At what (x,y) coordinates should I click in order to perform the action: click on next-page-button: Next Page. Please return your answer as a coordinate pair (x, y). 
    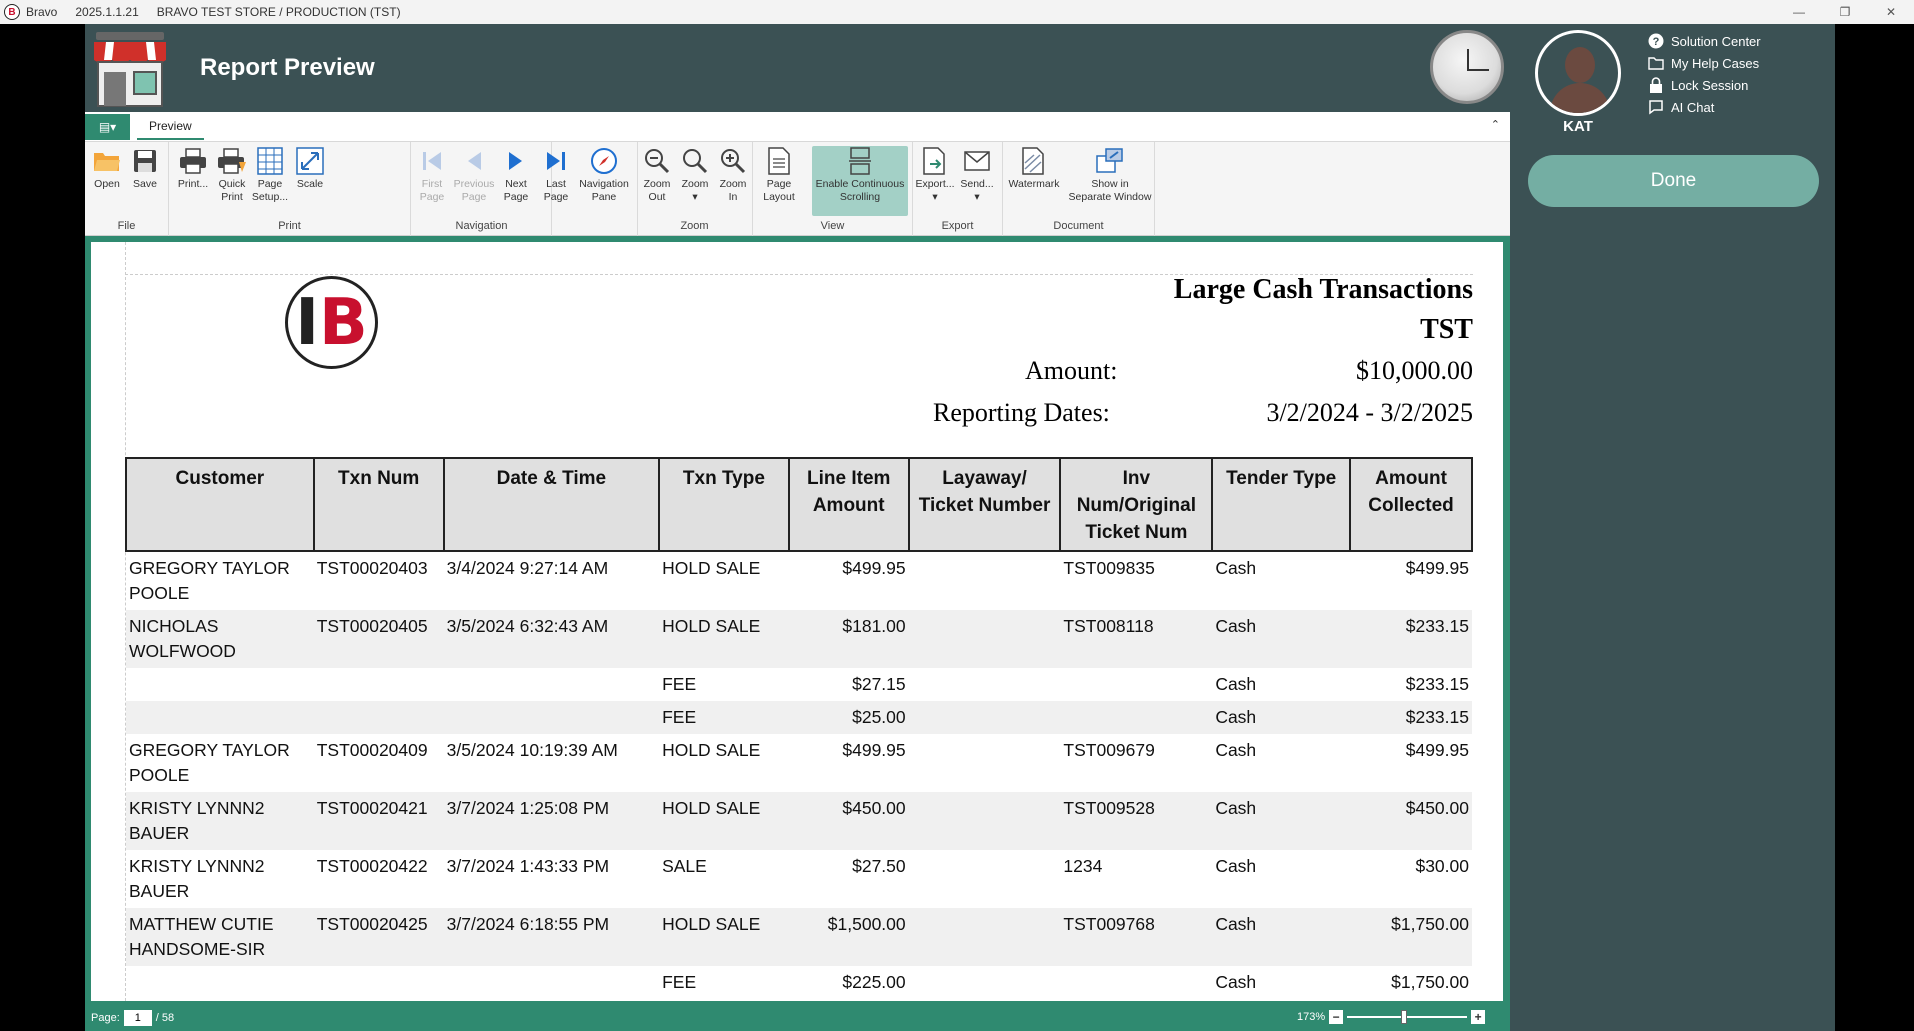
    Looking at the image, I should click on (516, 175).